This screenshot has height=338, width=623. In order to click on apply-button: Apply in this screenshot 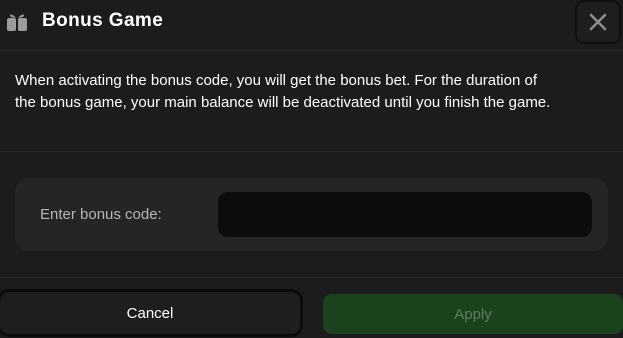, I will do `click(473, 314)`.